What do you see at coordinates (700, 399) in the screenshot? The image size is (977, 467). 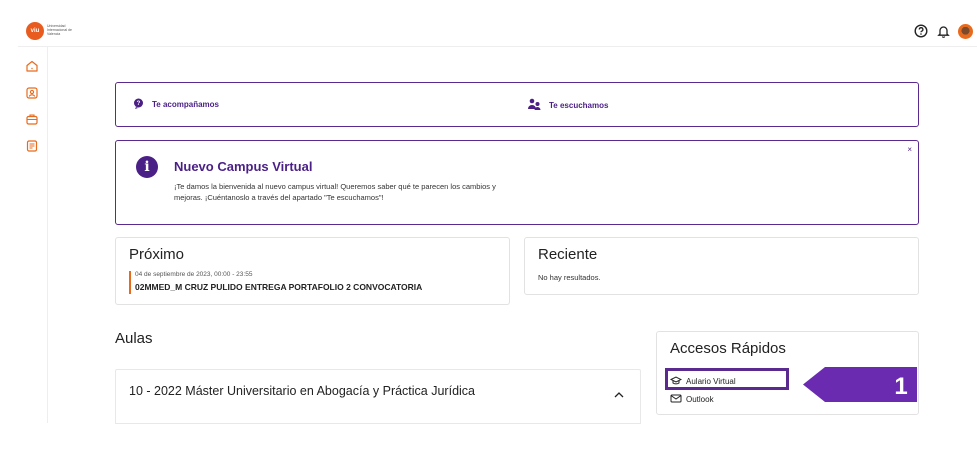 I see `outlook-label: Outlook` at bounding box center [700, 399].